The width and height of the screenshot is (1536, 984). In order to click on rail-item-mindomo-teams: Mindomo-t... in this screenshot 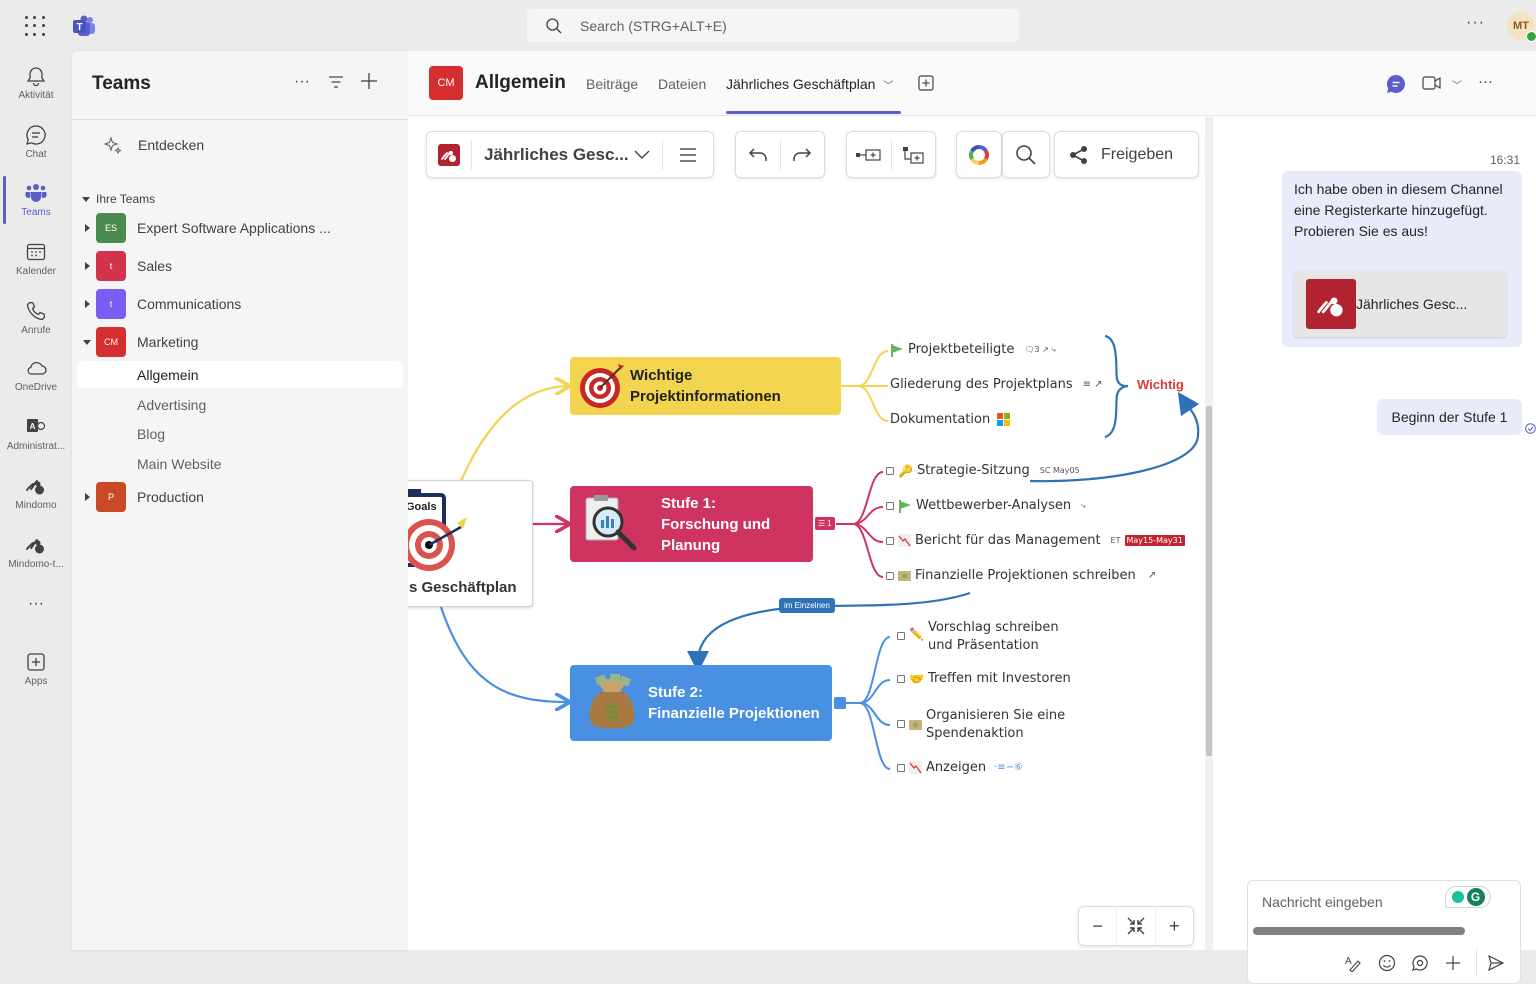, I will do `click(36, 556)`.